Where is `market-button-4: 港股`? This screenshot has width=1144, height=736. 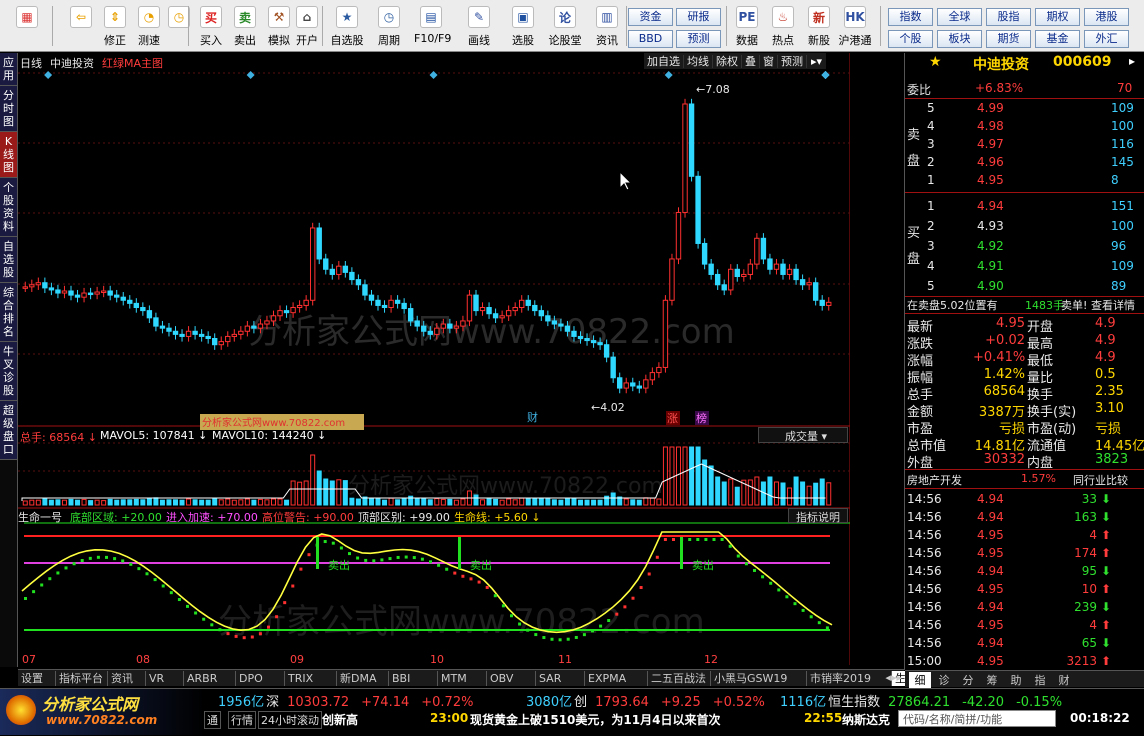 market-button-4: 港股 is located at coordinates (1106, 17).